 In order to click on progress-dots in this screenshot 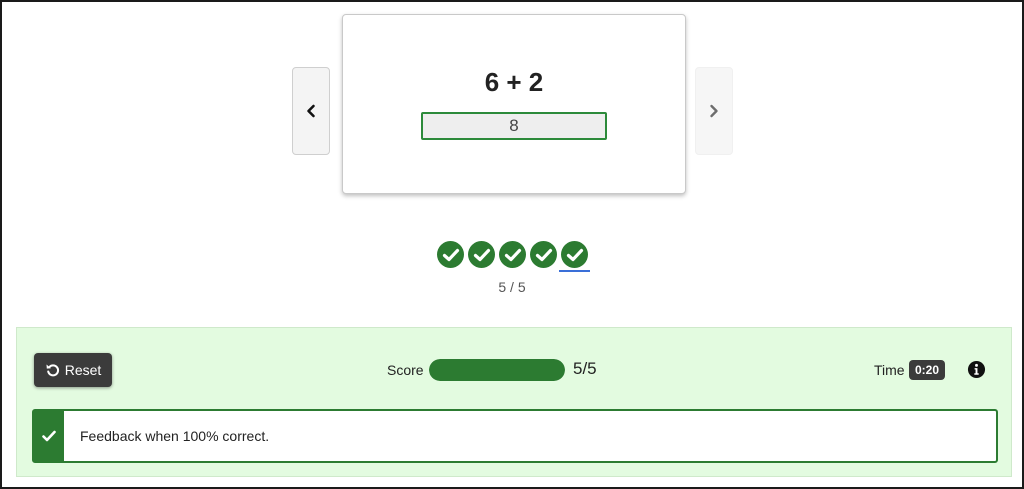, I will do `click(513, 256)`.